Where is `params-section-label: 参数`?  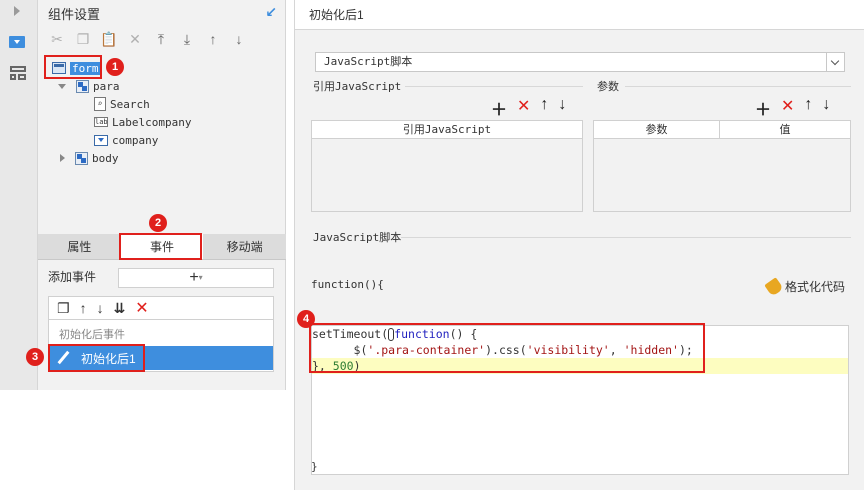 params-section-label: 参数 is located at coordinates (608, 86).